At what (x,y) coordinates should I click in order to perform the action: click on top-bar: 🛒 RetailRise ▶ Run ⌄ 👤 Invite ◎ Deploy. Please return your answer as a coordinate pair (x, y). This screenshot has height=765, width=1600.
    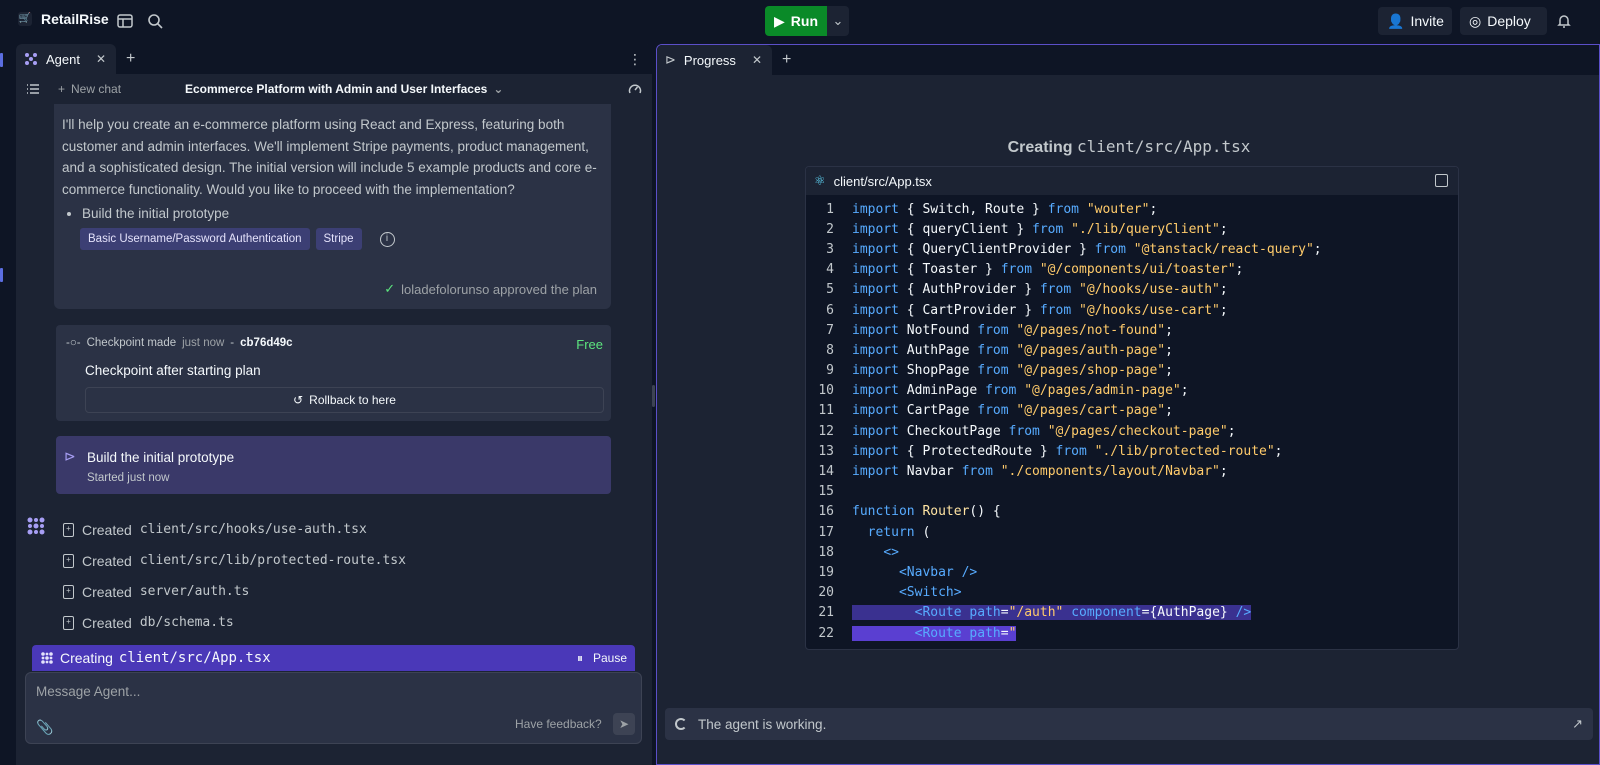
    Looking at the image, I should click on (800, 21).